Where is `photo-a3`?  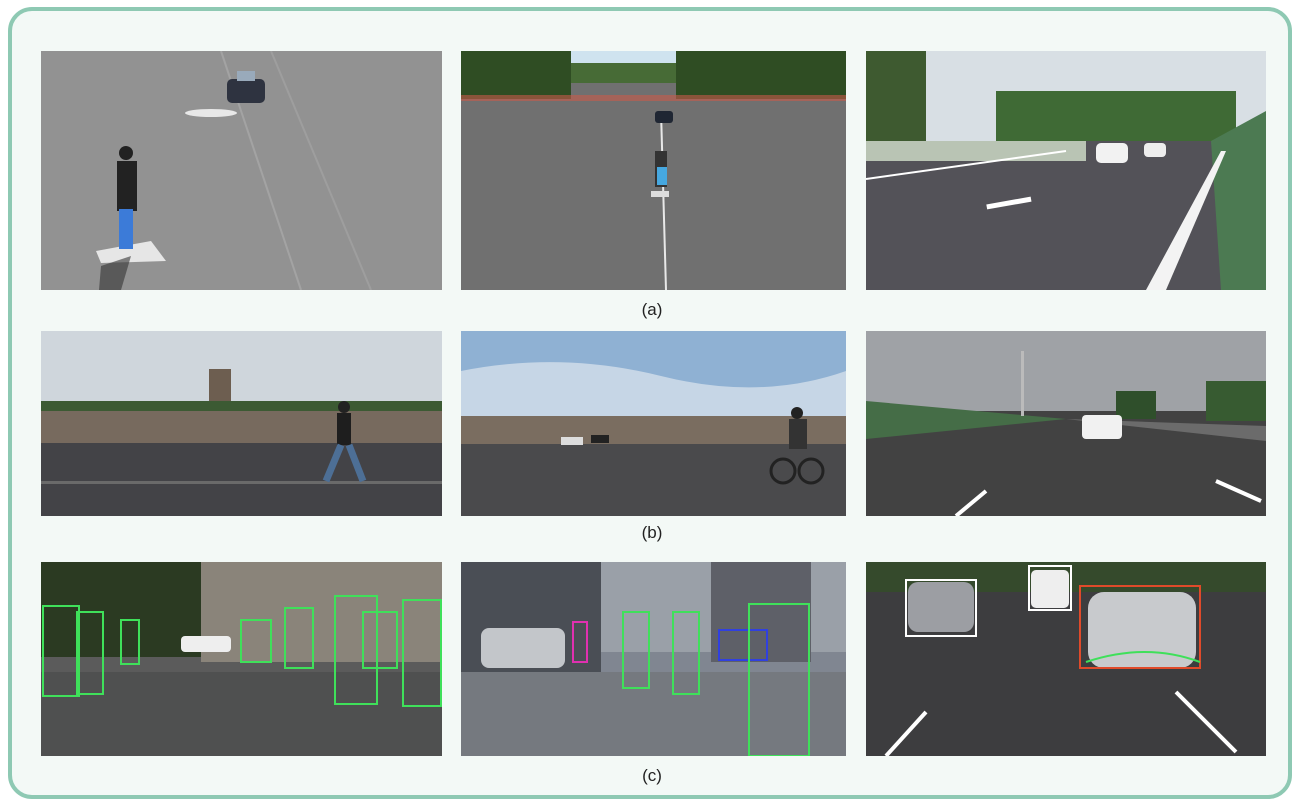 photo-a3 is located at coordinates (1066, 170).